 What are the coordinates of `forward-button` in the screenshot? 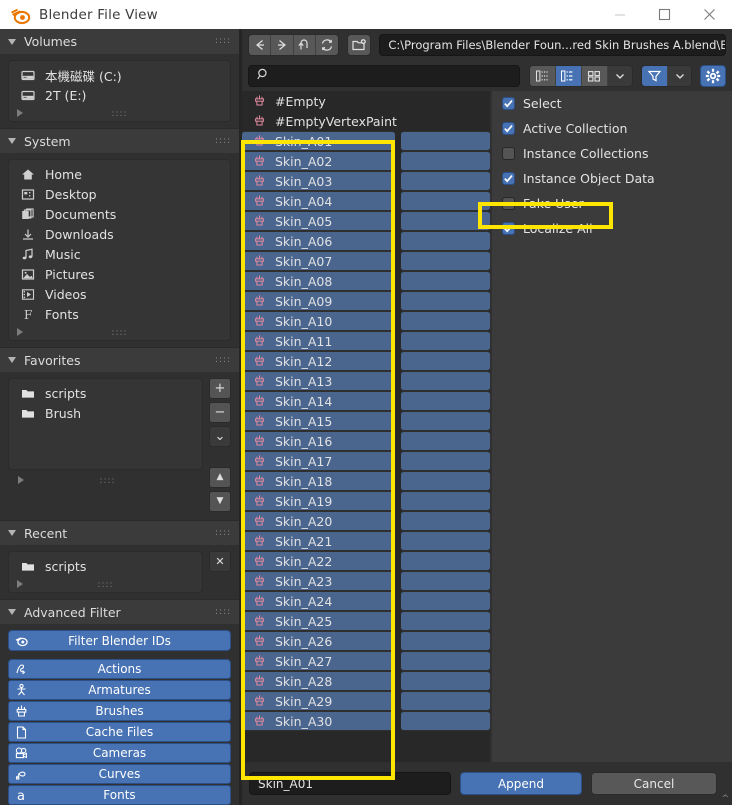 It's located at (282, 45).